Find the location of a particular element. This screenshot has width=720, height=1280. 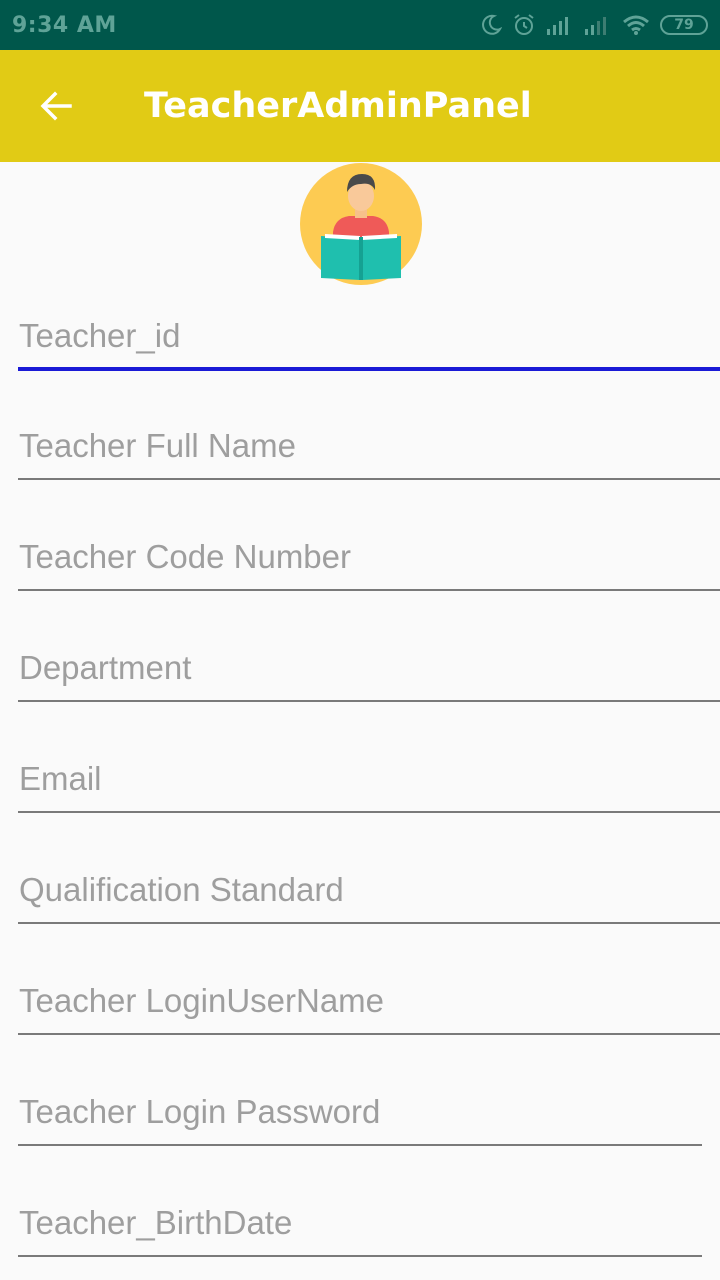

department-field is located at coordinates (369, 672).